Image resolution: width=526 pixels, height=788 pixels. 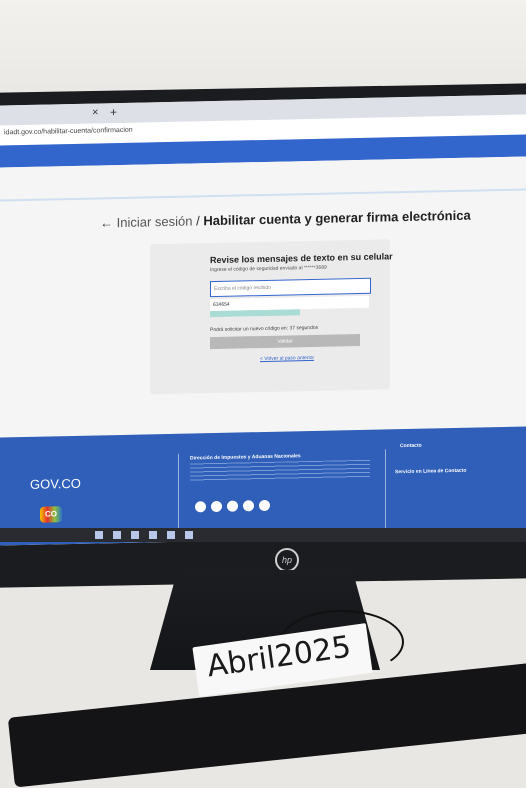 What do you see at coordinates (255, 313) in the screenshot?
I see `suggestion-highlight` at bounding box center [255, 313].